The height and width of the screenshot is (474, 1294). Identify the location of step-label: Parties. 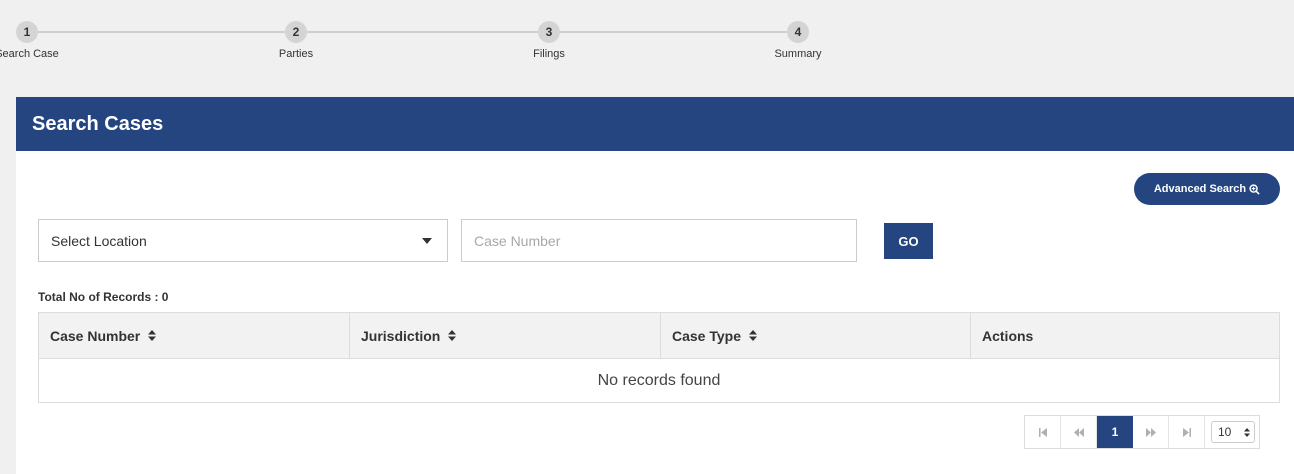
(296, 54).